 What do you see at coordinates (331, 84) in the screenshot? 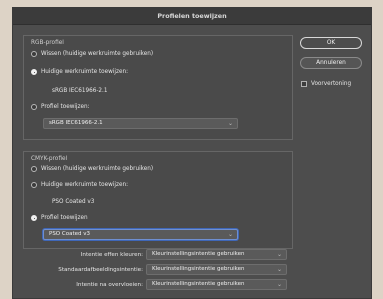
I see `preview-label: Voorvertoning` at bounding box center [331, 84].